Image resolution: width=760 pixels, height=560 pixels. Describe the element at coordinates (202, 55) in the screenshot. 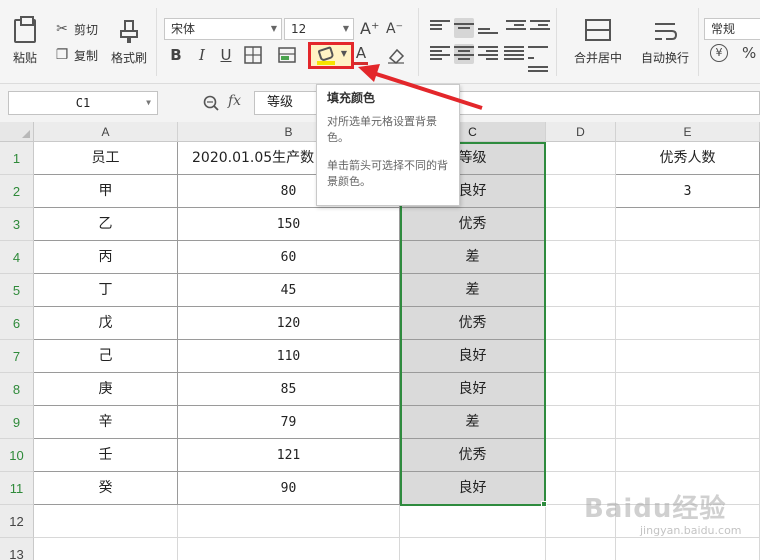

I see `italic-button: I` at that location.